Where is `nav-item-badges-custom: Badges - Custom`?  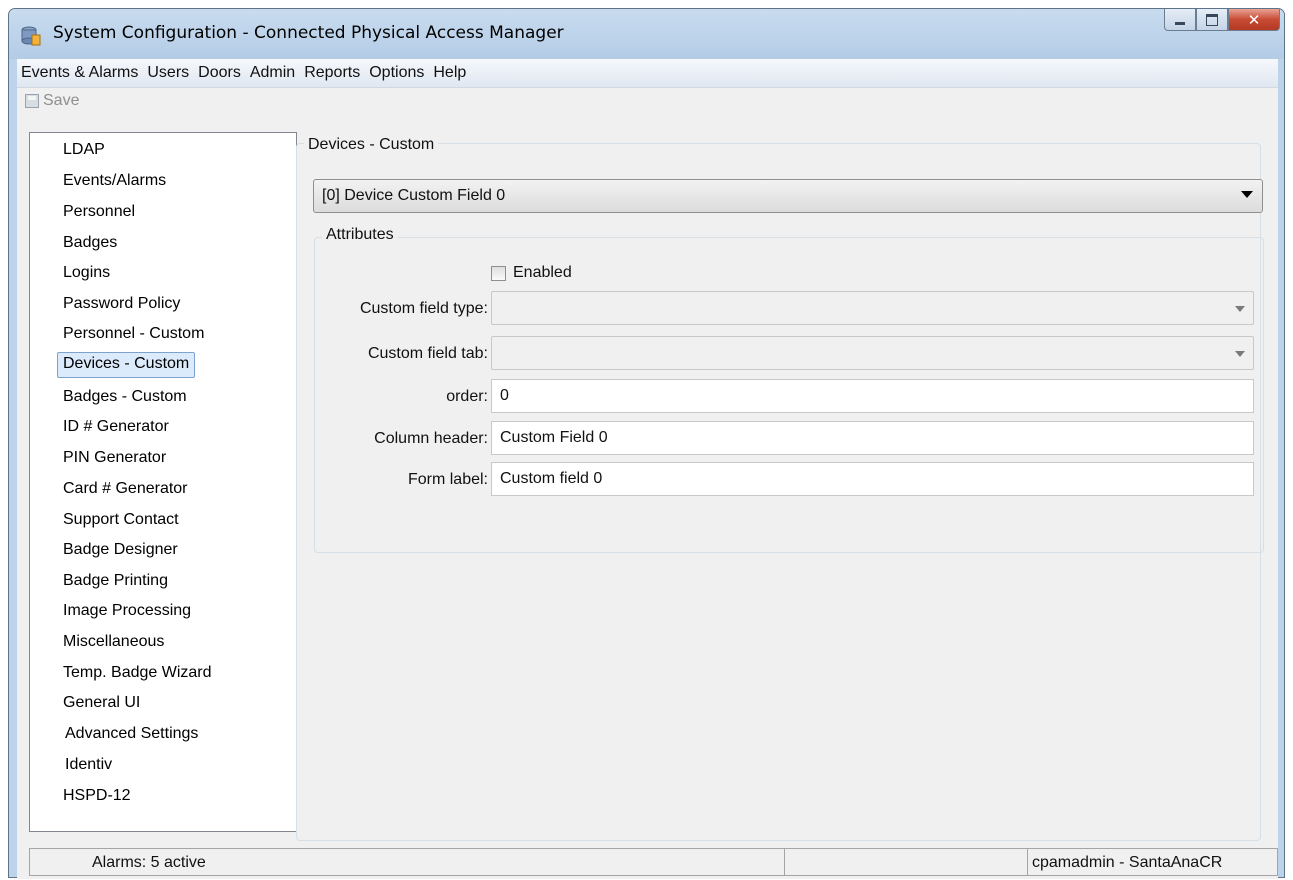 nav-item-badges-custom: Badges - Custom is located at coordinates (125, 397).